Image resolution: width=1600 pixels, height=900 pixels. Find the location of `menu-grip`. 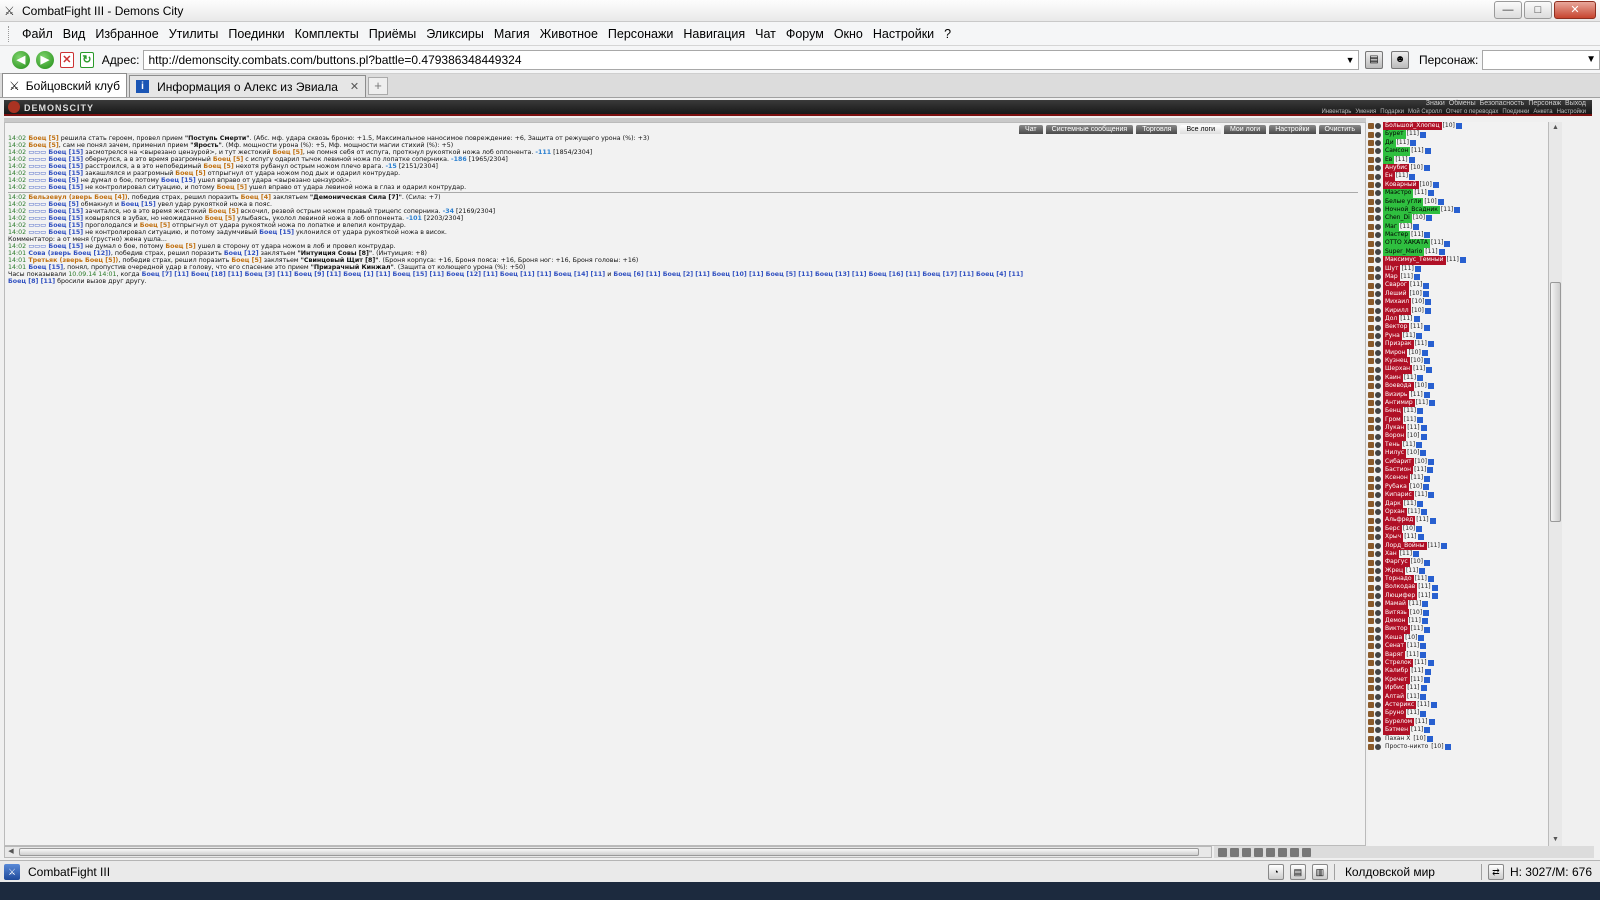

menu-grip is located at coordinates (9, 33).